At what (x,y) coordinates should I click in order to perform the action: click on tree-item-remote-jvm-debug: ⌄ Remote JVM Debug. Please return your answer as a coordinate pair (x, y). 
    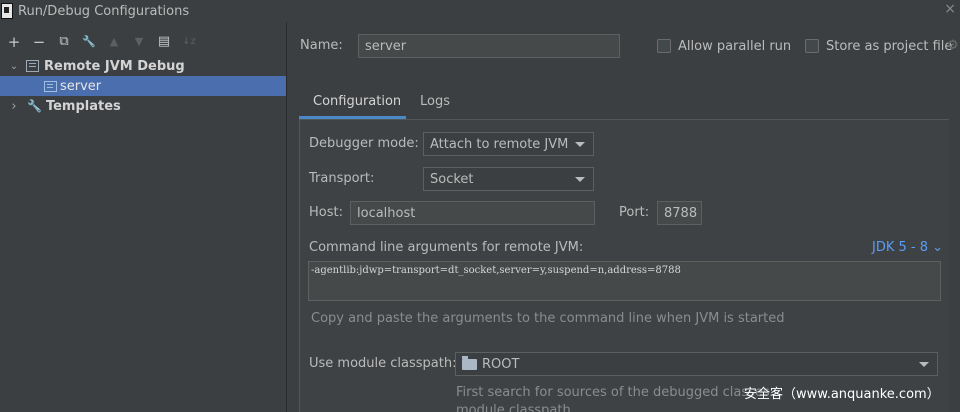
    Looking at the image, I should click on (143, 66).